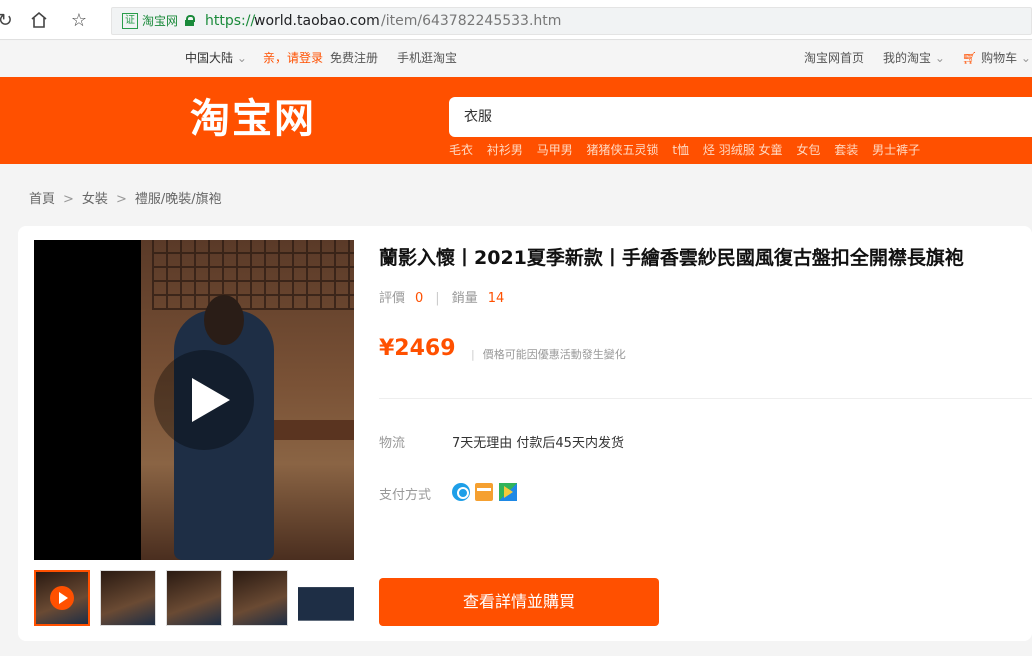 The height and width of the screenshot is (656, 1032). What do you see at coordinates (230, 21) in the screenshot?
I see `url-protocol: https://` at bounding box center [230, 21].